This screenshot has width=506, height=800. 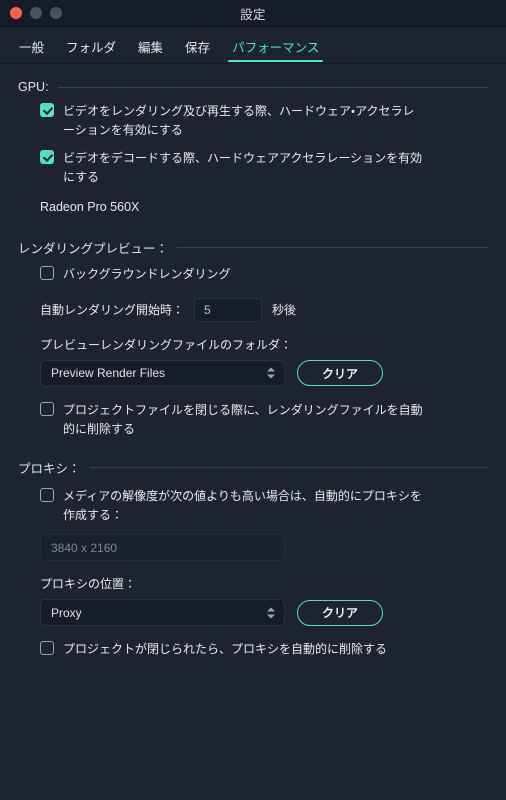 I want to click on checkbox-delete-proxy-on-close-label: プロジェクトが閉じられたら、プロキシを自動的に削除する, so click(x=225, y=649).